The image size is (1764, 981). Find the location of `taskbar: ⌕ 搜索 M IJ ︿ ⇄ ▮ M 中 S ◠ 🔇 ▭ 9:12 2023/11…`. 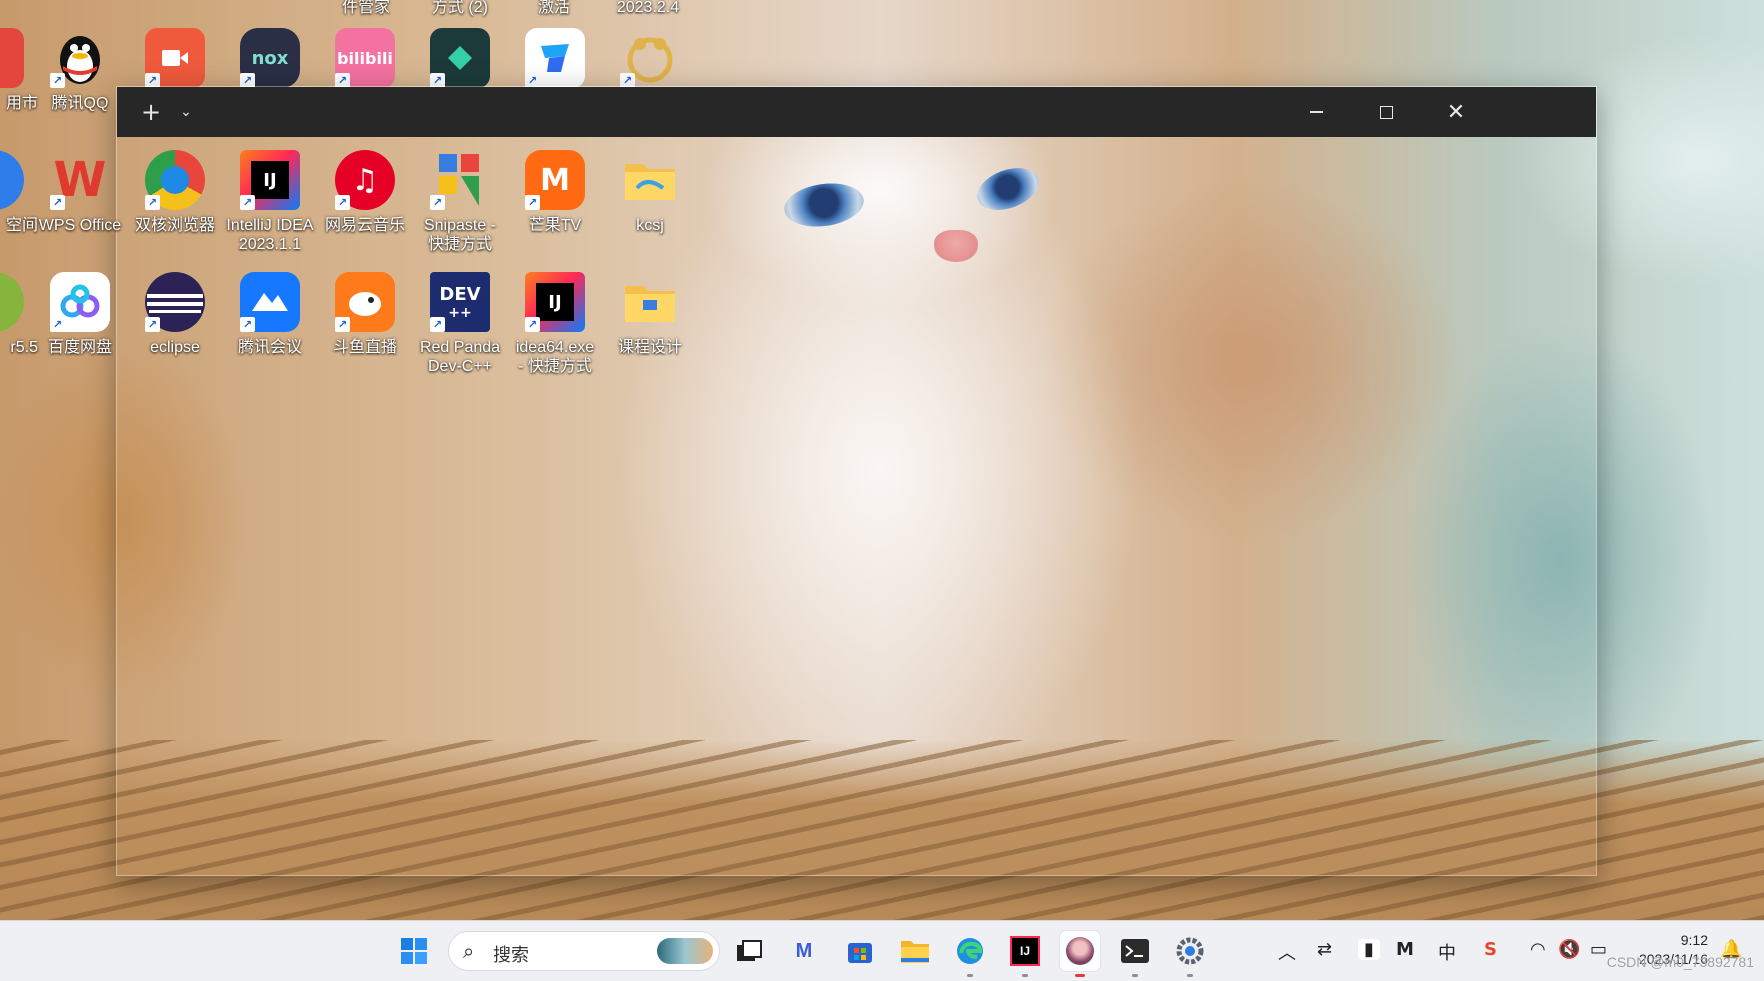

taskbar: ⌕ 搜索 M IJ ︿ ⇄ ▮ M 中 S ◠ 🔇 ▭ 9:12 2023/11… is located at coordinates (882, 950).